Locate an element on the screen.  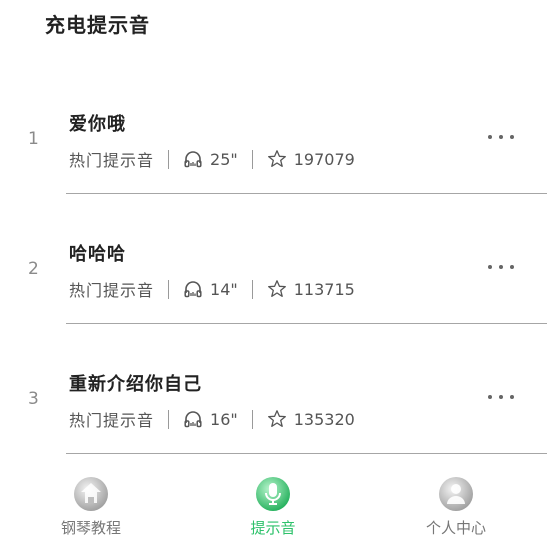
item-title: 哈哈哈 is located at coordinates (97, 254).